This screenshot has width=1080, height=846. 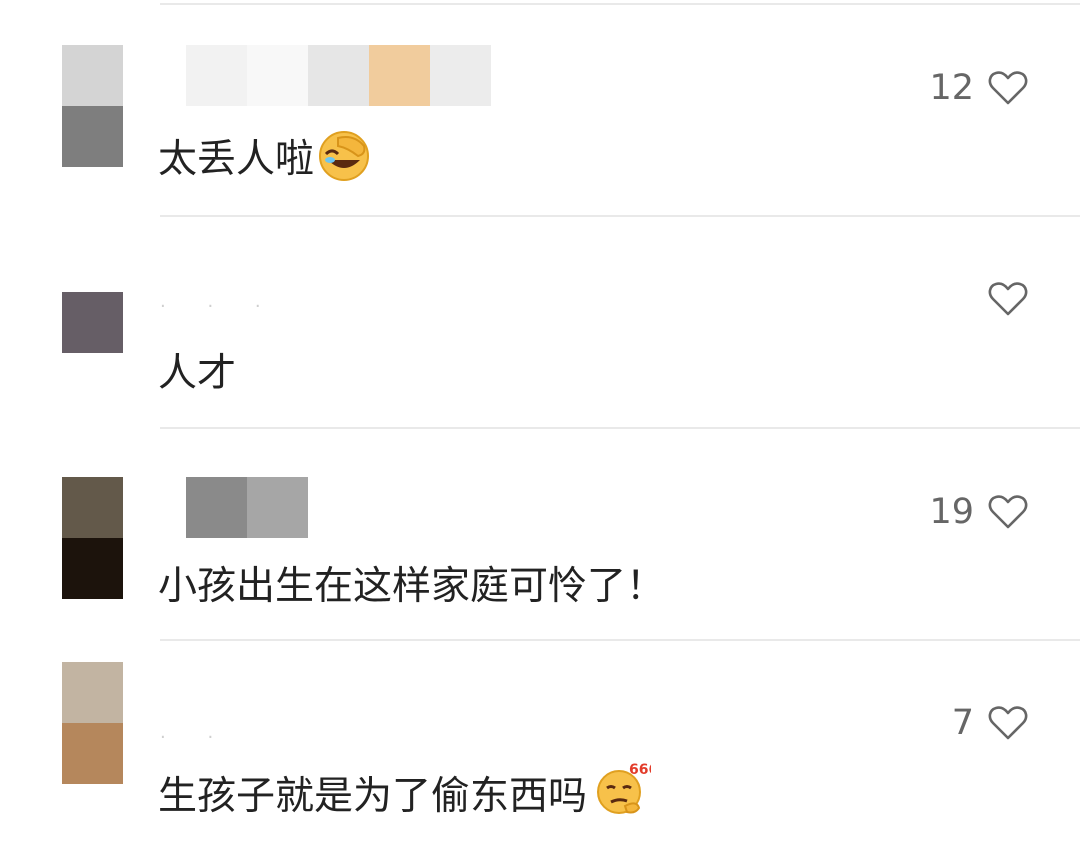 I want to click on username-blurred: · · ·, so click(x=219, y=306).